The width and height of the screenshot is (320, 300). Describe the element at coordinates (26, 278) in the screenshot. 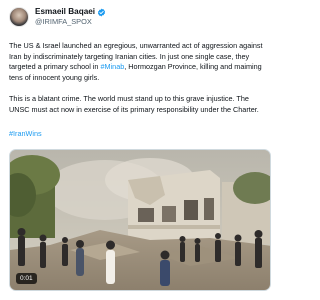

I see `video-timestamp: 0:01` at that location.